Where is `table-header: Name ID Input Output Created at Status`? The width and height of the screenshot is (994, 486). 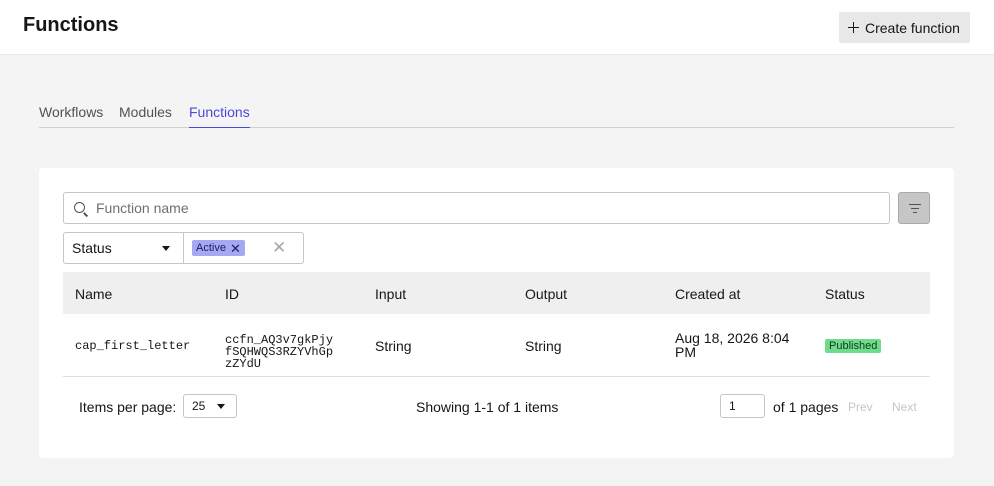 table-header: Name ID Input Output Created at Status is located at coordinates (496, 293).